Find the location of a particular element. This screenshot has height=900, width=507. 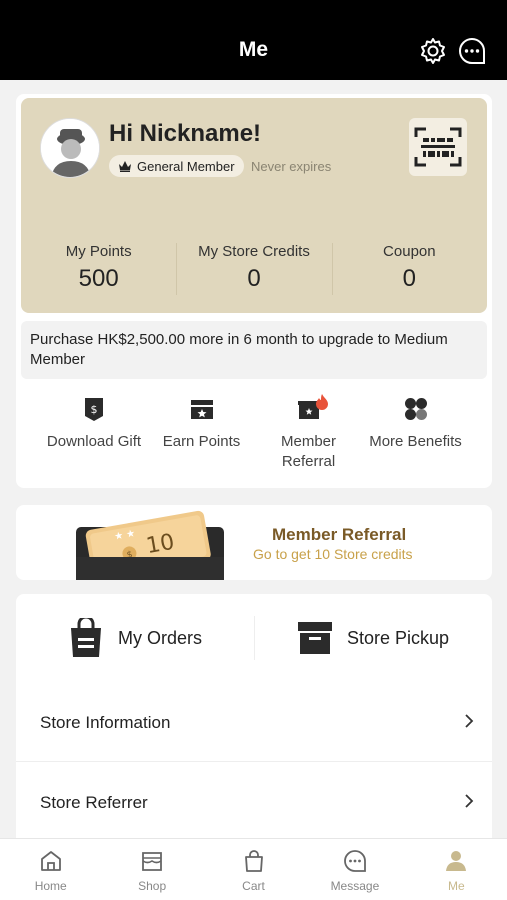

quick-action-member-referral: Member Referral is located at coordinates (308, 437).